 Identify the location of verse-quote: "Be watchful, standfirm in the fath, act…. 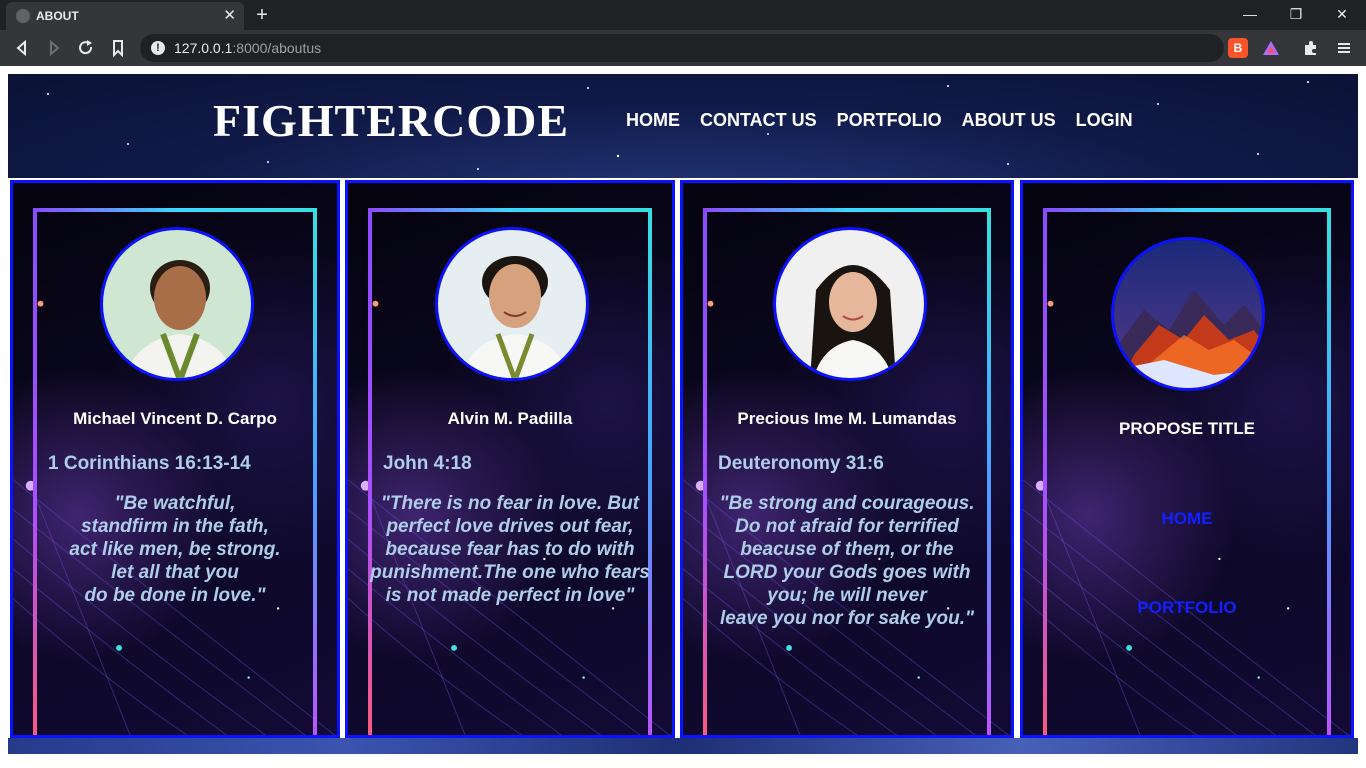
(175, 549).